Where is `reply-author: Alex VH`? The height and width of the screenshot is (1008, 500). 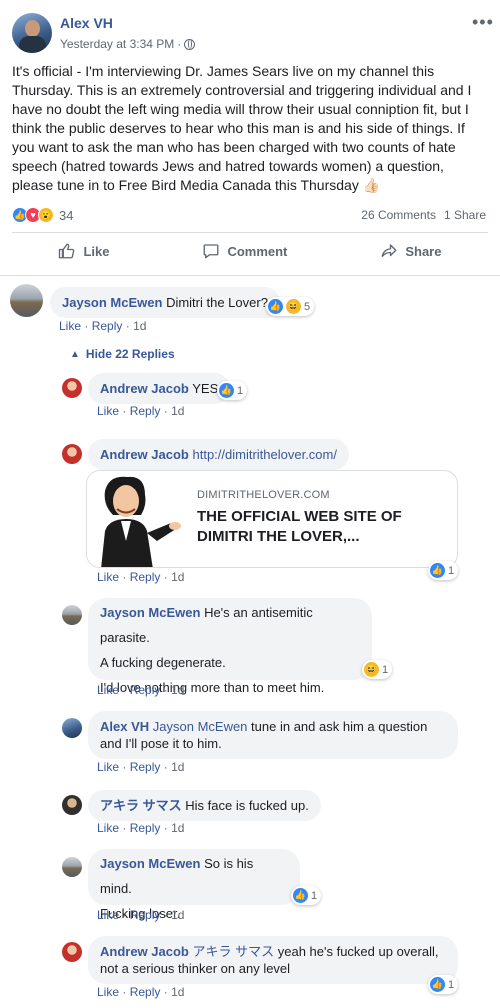
reply-author: Alex VH is located at coordinates (124, 726).